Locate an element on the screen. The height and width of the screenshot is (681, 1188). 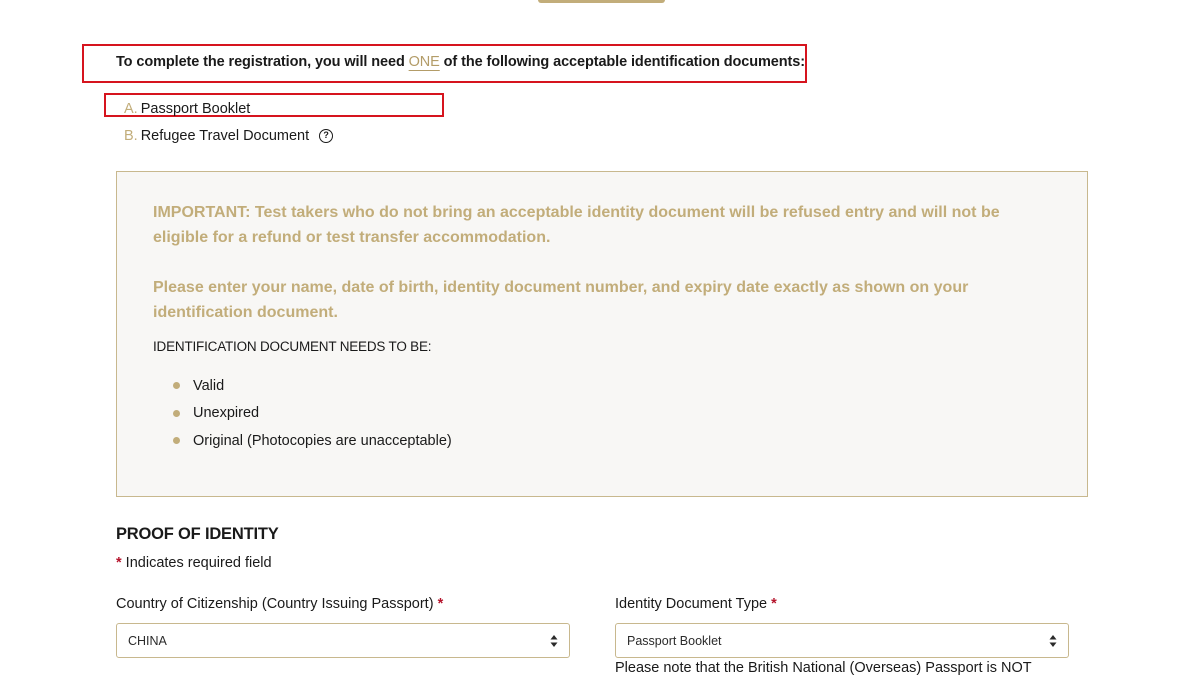
intro-emphasis: ONE is located at coordinates (424, 62).